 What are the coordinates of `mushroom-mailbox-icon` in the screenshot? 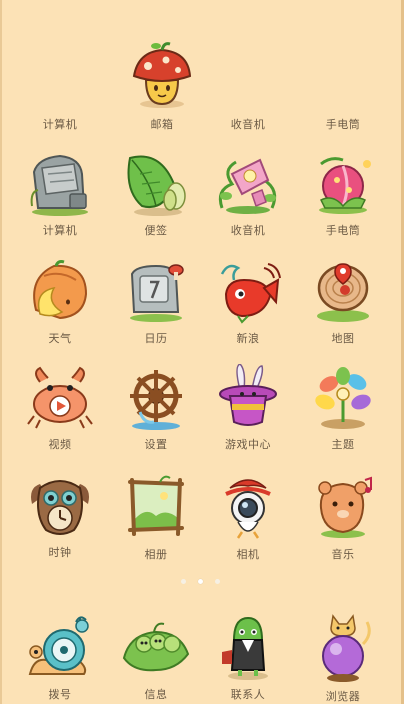 It's located at (162, 75).